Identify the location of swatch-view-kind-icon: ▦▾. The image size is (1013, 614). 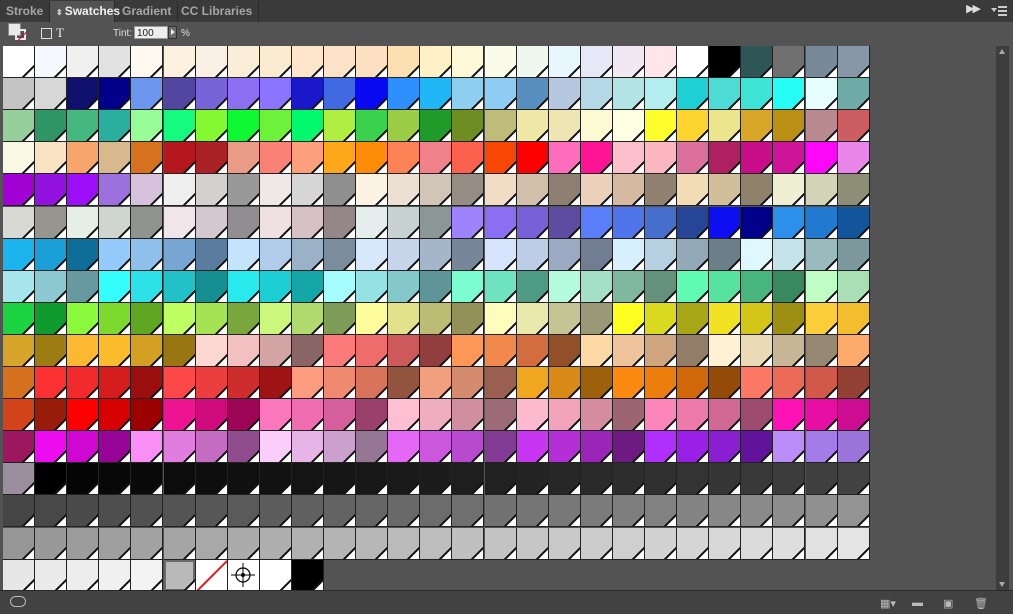
(888, 603).